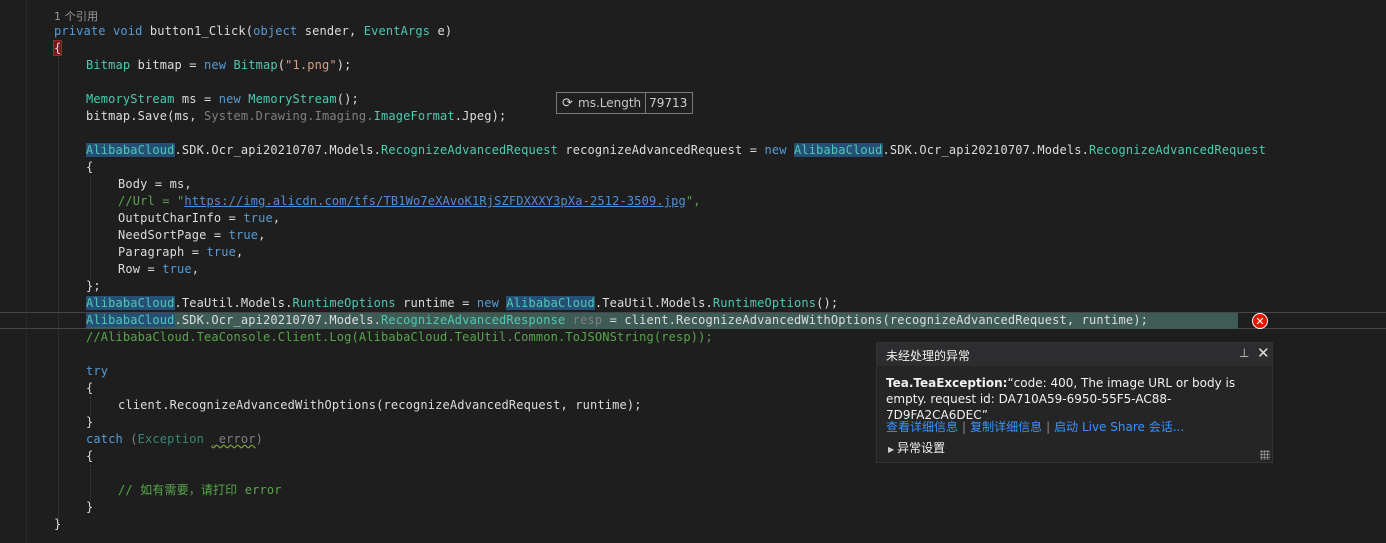 Image resolution: width=1386 pixels, height=543 pixels. What do you see at coordinates (219, 65) in the screenshot?
I see `code-line-bitmap: Bitmap bitmap = new Bitmap("1.png");` at bounding box center [219, 65].